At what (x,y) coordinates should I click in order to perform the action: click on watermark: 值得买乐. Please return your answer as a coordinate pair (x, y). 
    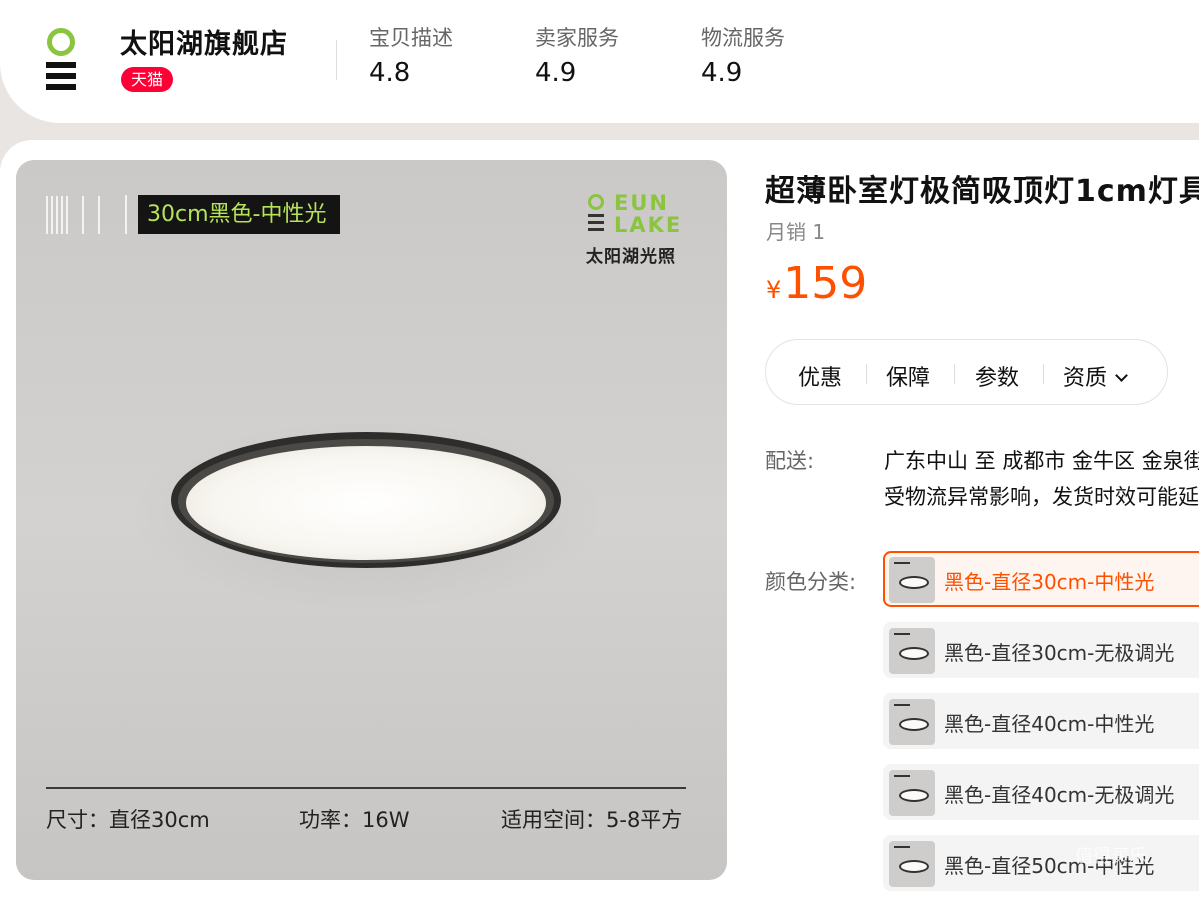
    Looking at the image, I should click on (1111, 856).